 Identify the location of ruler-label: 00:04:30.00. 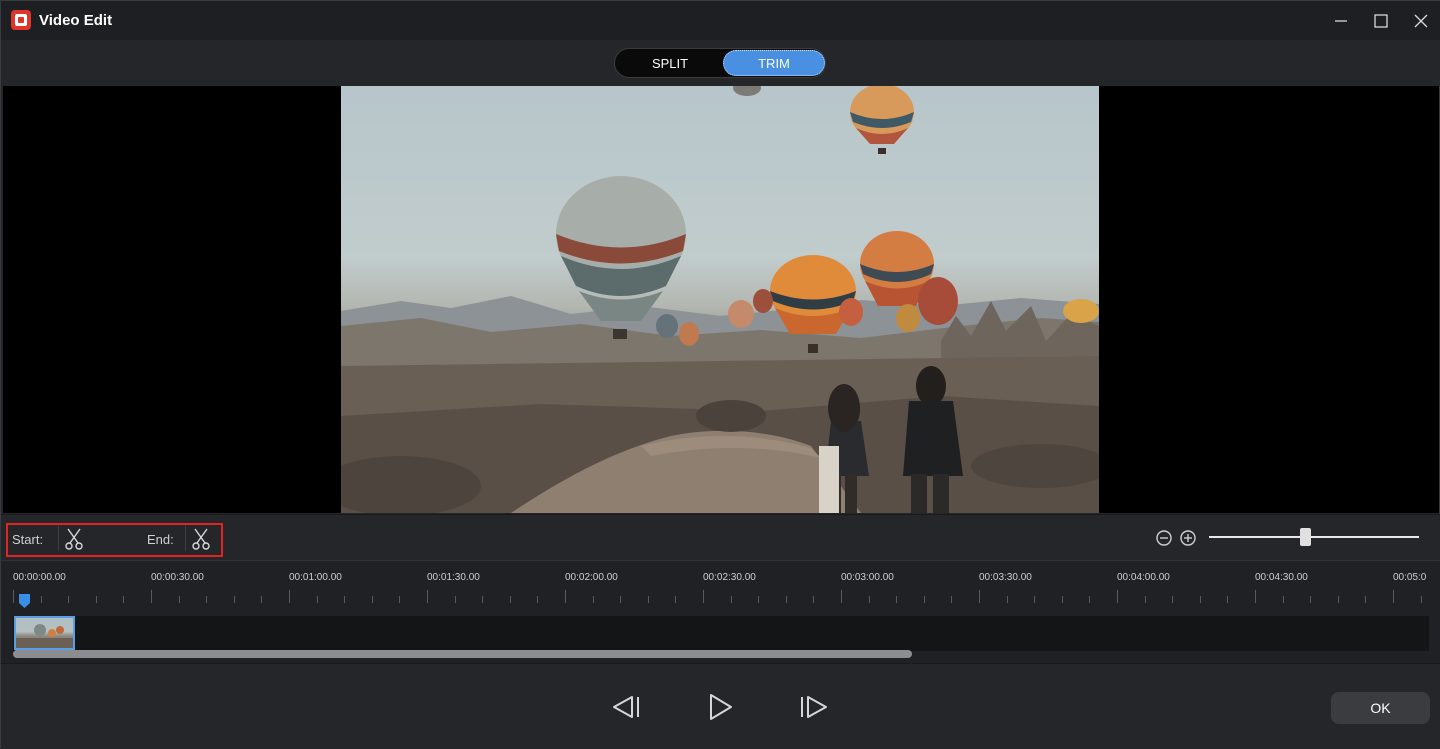
(1281, 577).